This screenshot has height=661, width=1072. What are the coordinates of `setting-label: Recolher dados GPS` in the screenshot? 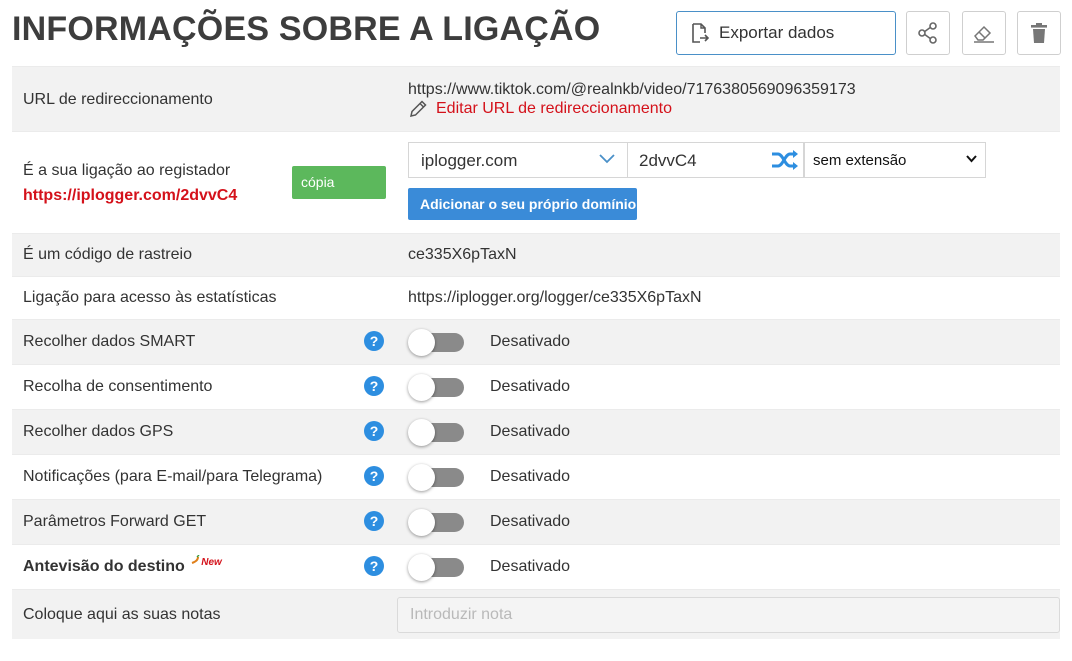 It's located at (98, 431).